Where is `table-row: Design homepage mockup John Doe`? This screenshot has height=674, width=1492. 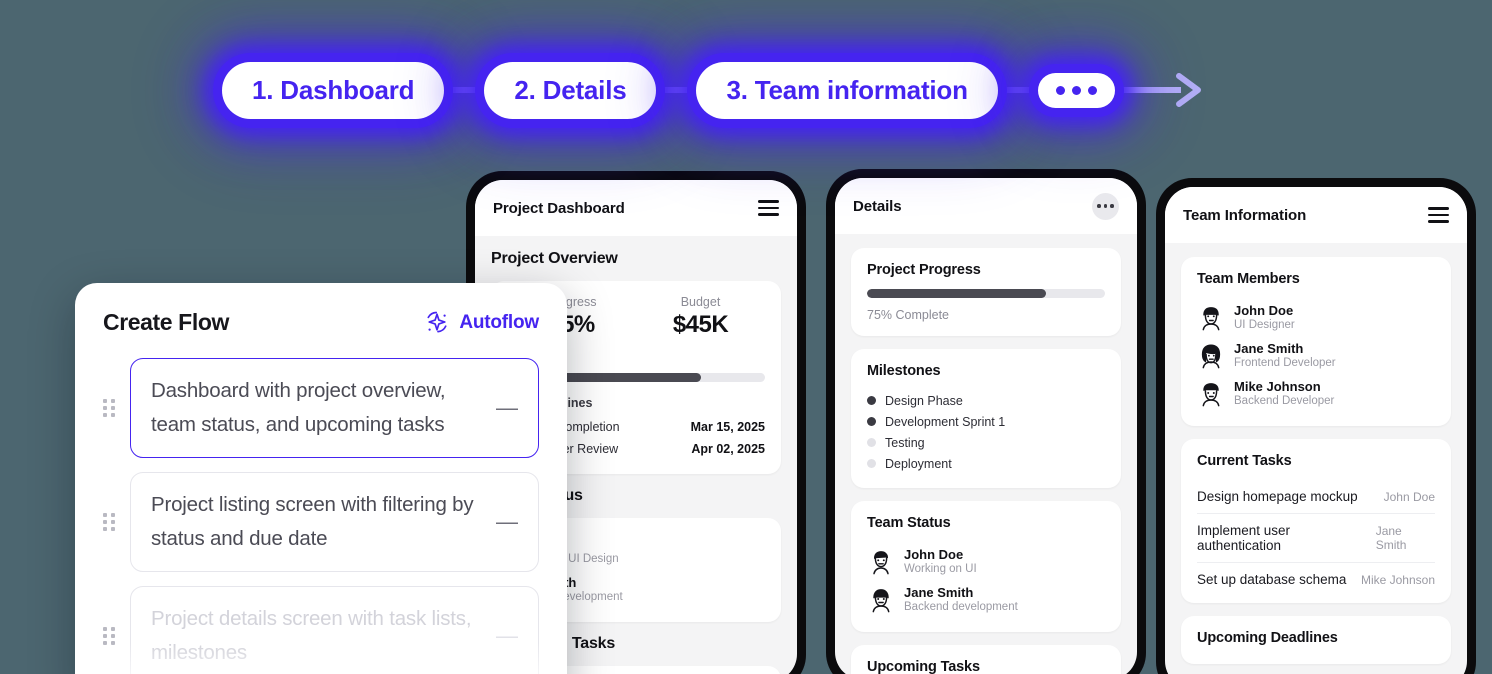
table-row: Design homepage mockup John Doe is located at coordinates (1316, 497).